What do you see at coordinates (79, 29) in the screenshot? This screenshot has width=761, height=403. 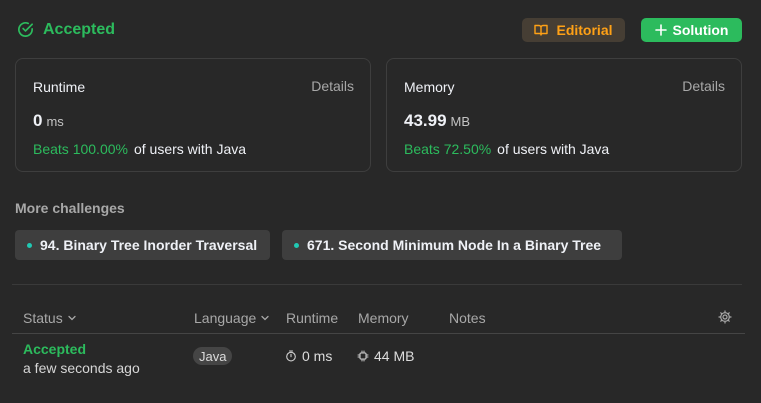 I see `accepted-label: Accepted` at bounding box center [79, 29].